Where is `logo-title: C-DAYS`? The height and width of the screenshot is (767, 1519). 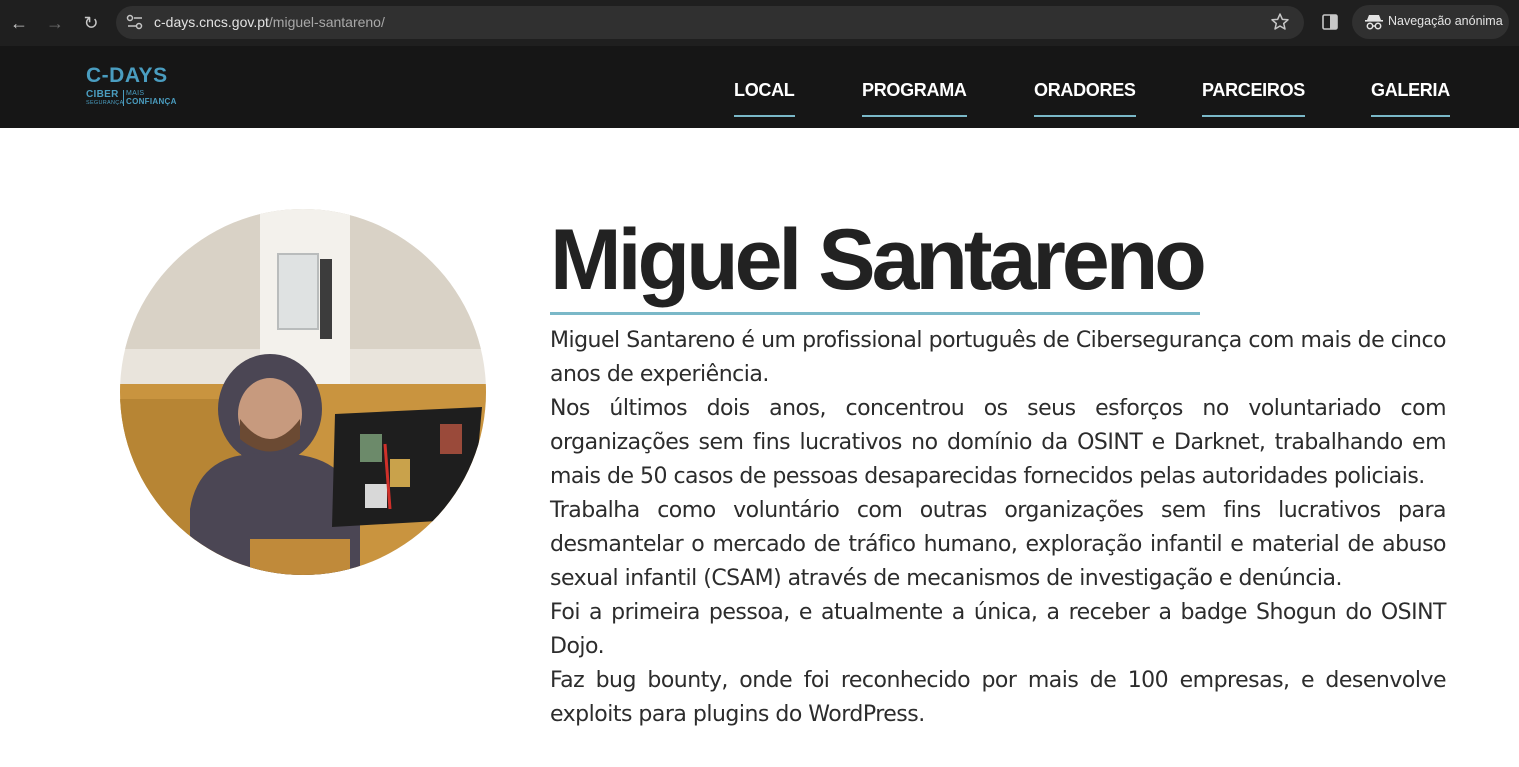 logo-title: C-DAYS is located at coordinates (127, 75).